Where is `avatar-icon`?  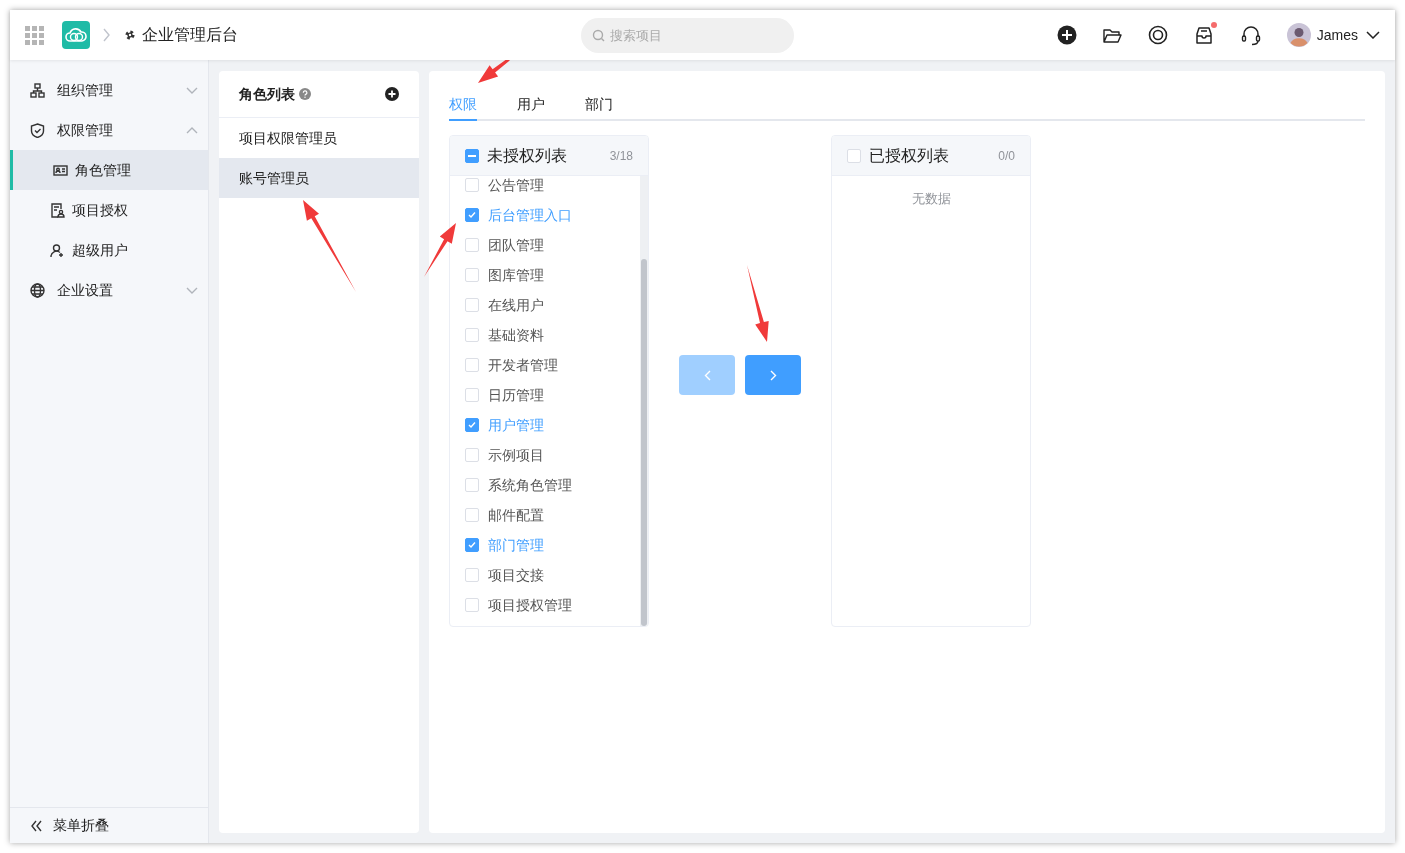 avatar-icon is located at coordinates (1298, 35).